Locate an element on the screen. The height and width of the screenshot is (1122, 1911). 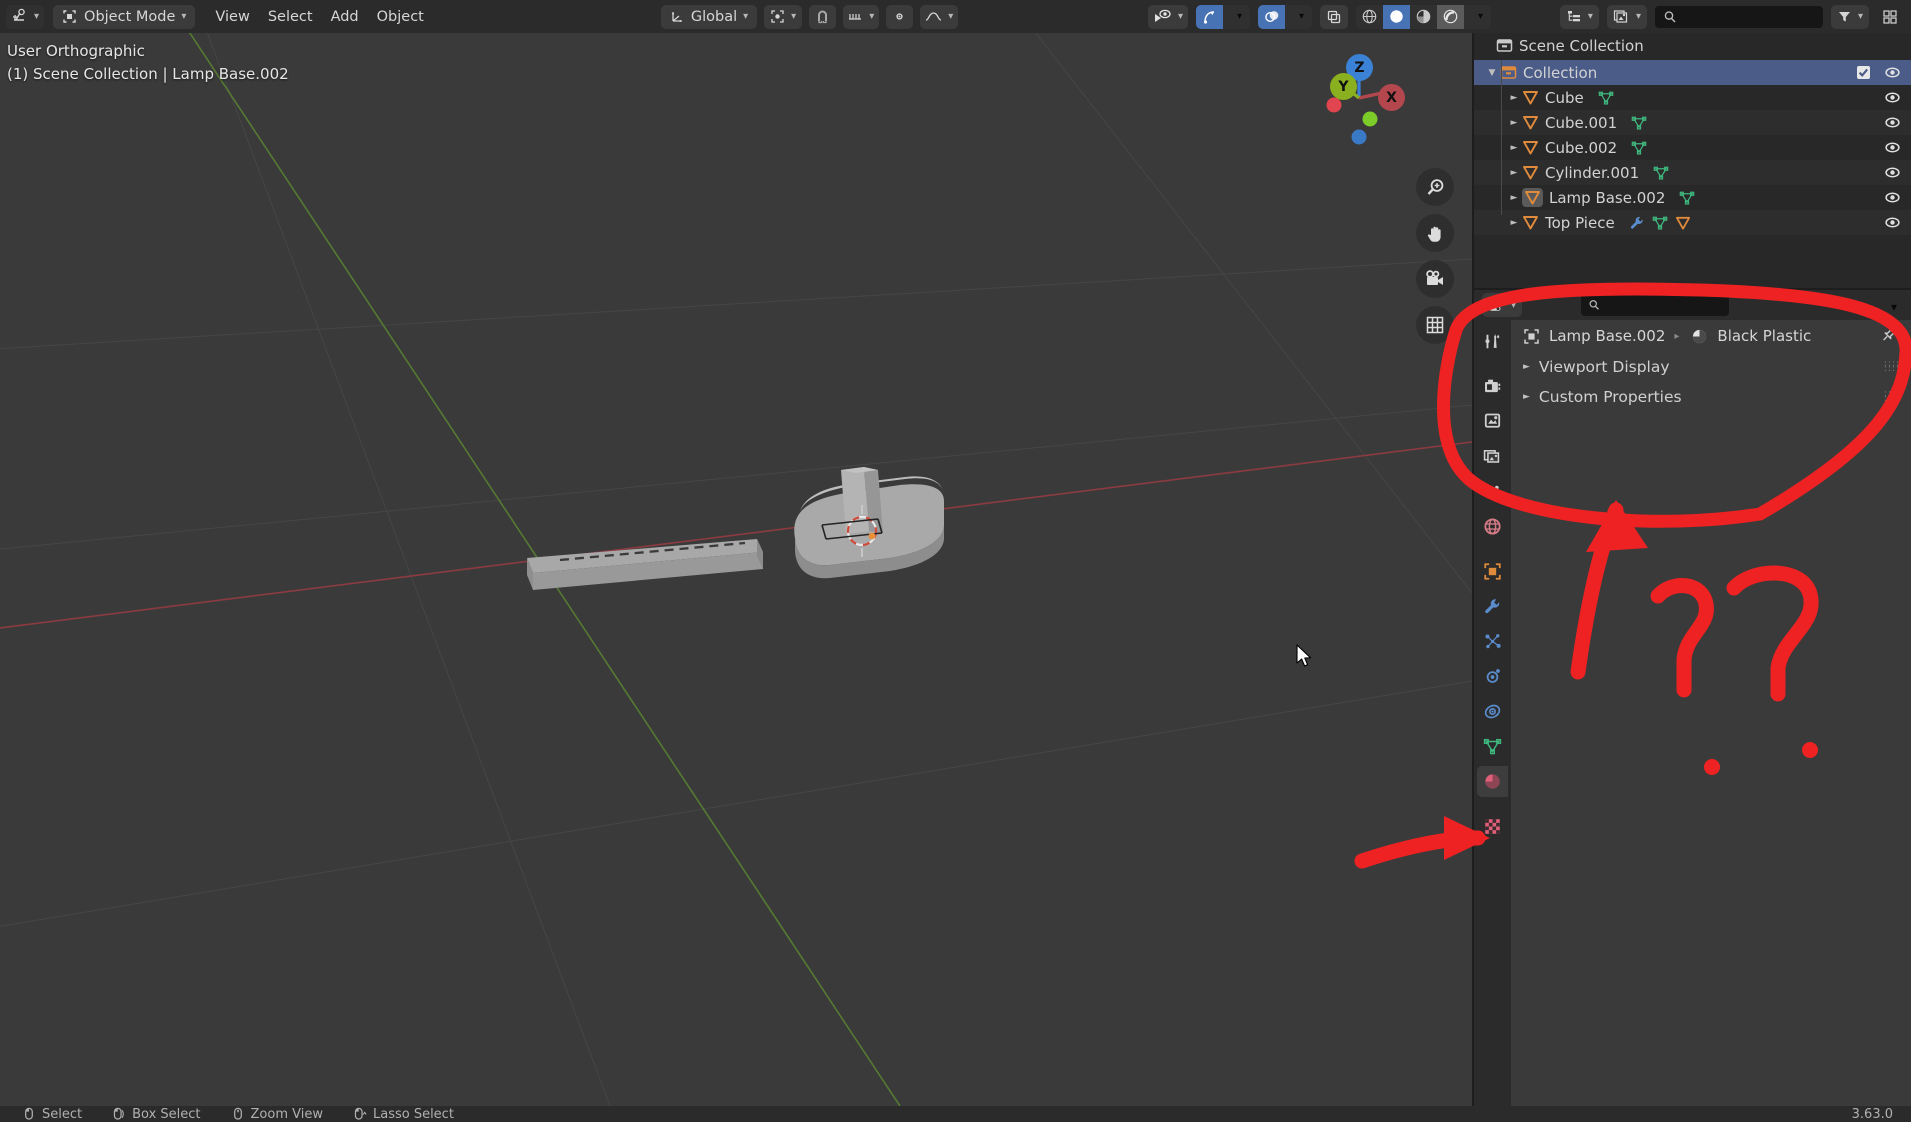
shading-dropdown: ▾ is located at coordinates (1477, 17).